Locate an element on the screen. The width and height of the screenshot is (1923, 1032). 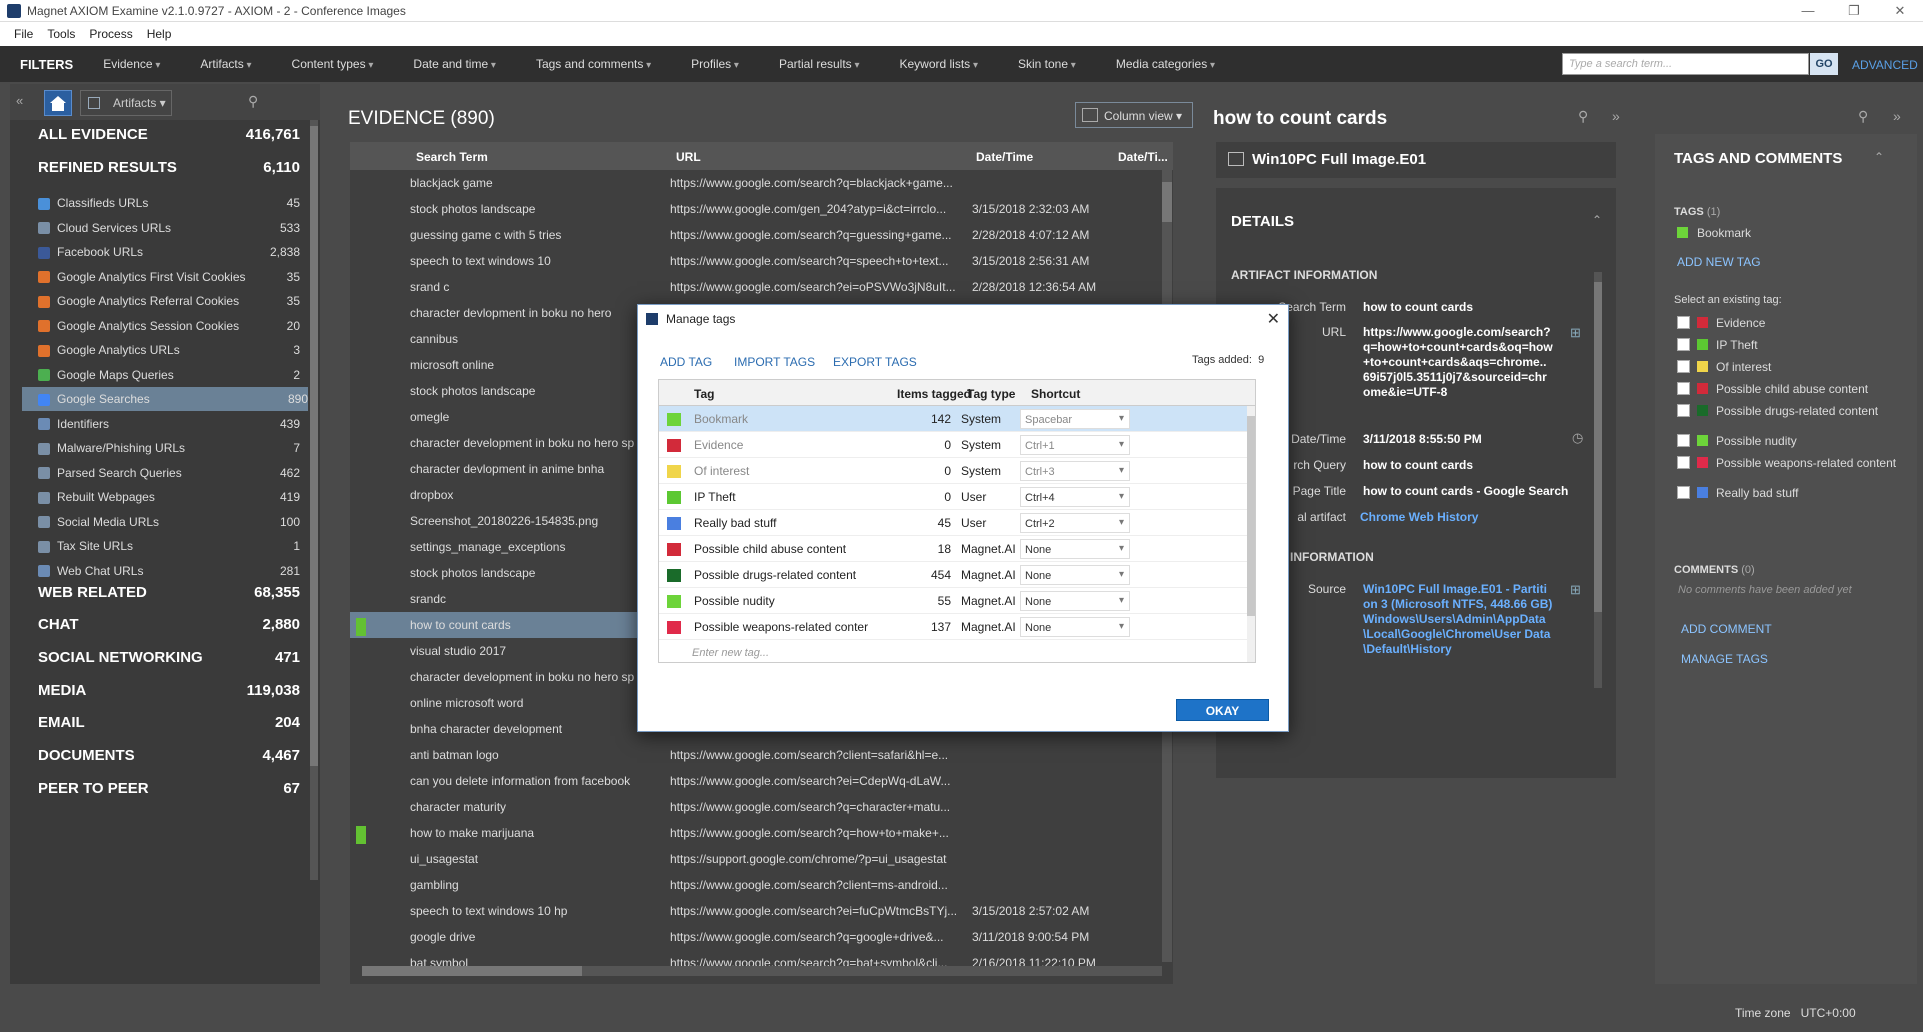
tag-row: IP Theft 0 User Ctrl+4 is located at coordinates (953, 497).